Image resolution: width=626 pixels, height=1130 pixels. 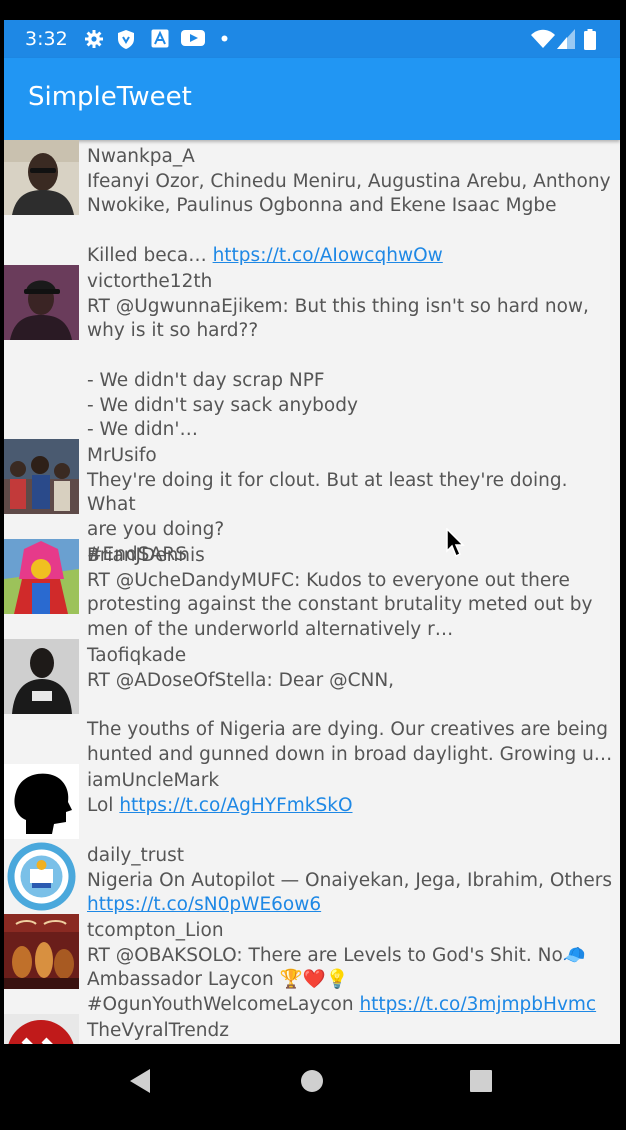 I want to click on tweet-link: https://t.co/AIowcqhwOw, so click(x=328, y=255).